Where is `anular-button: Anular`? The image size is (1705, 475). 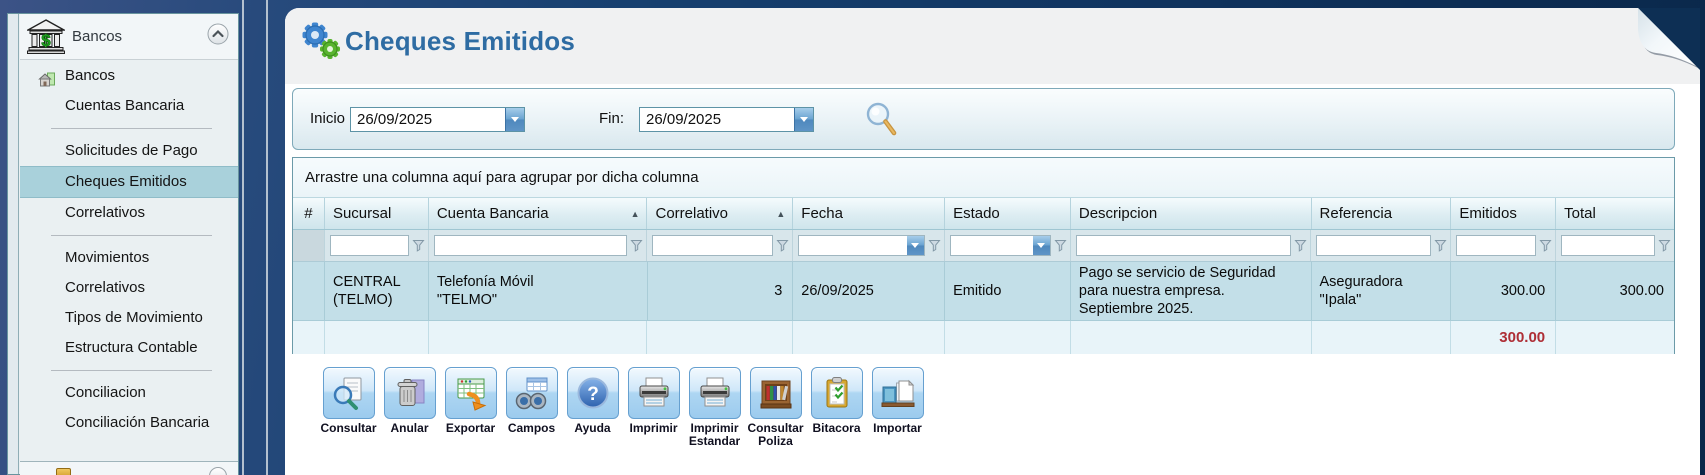 anular-button: Anular is located at coordinates (409, 408).